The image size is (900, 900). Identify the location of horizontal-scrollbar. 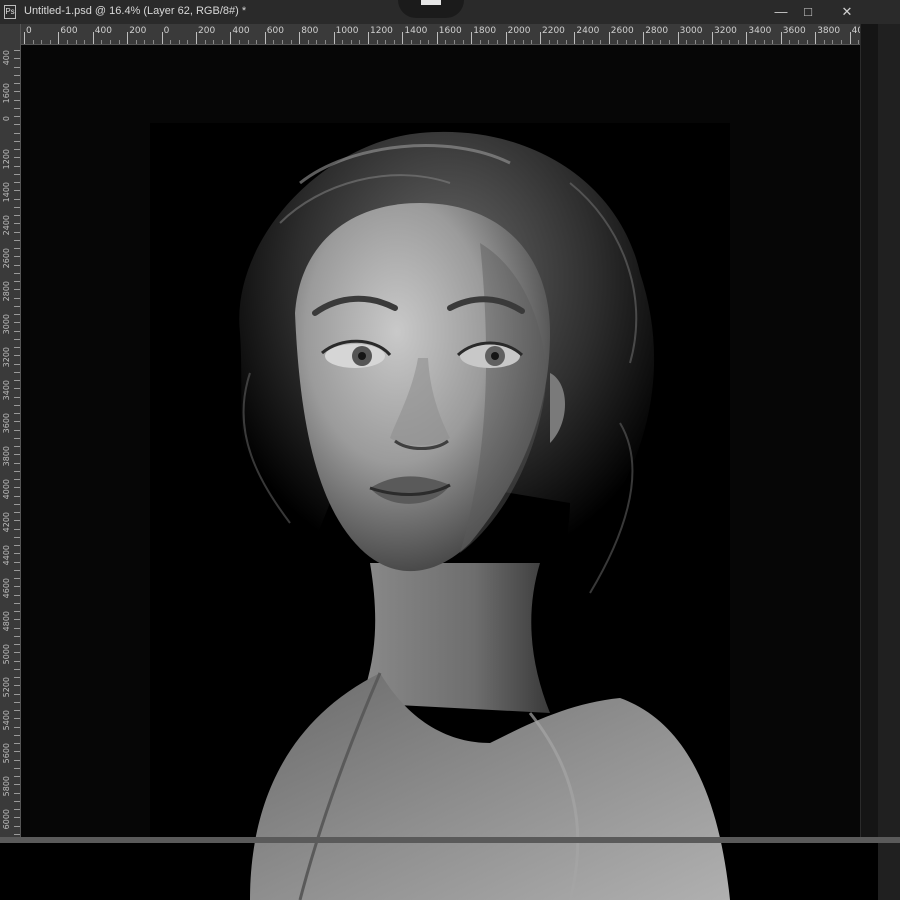
(450, 840).